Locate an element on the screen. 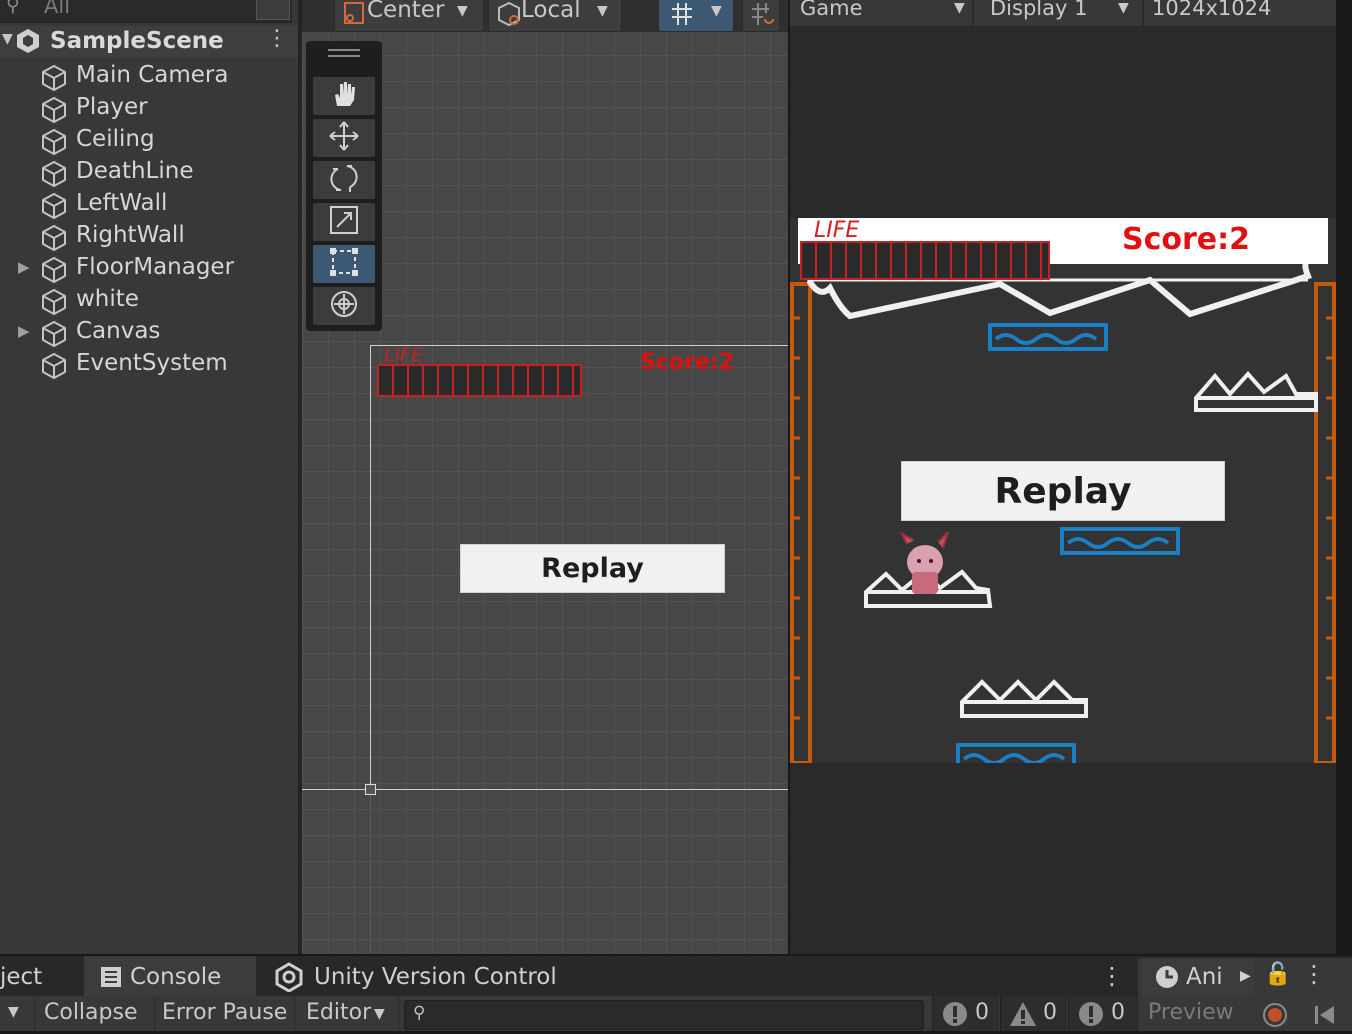 This screenshot has height=1034, width=1352. scene-replay-button: Replay is located at coordinates (592, 568).